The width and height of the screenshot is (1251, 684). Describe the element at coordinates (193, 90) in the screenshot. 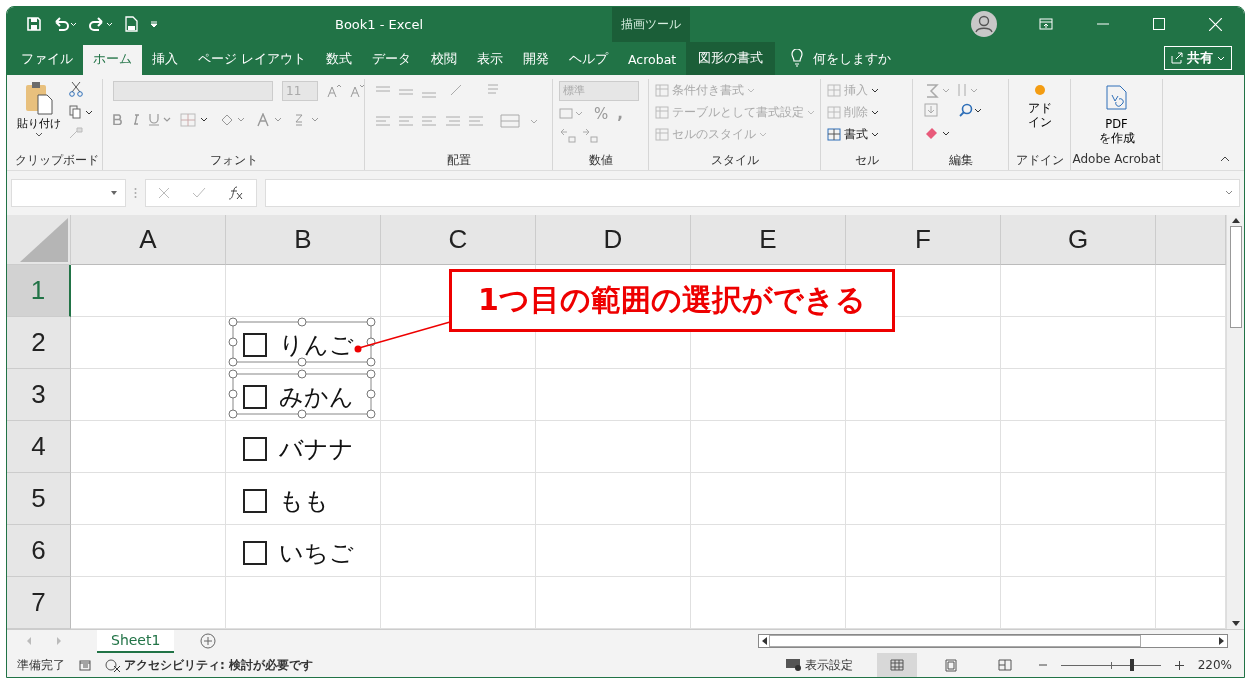

I see `font-name-field` at that location.